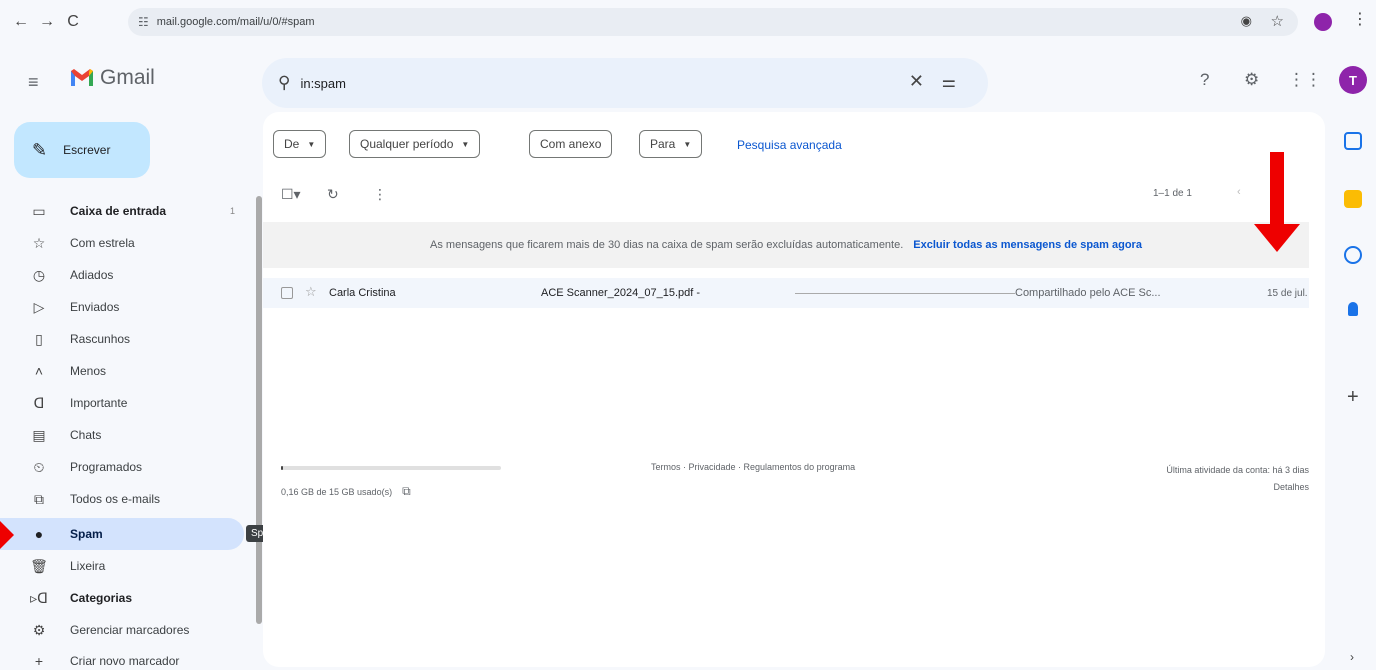 This screenshot has height=670, width=1376. I want to click on sidebar-item-label: Menos, so click(88, 371).